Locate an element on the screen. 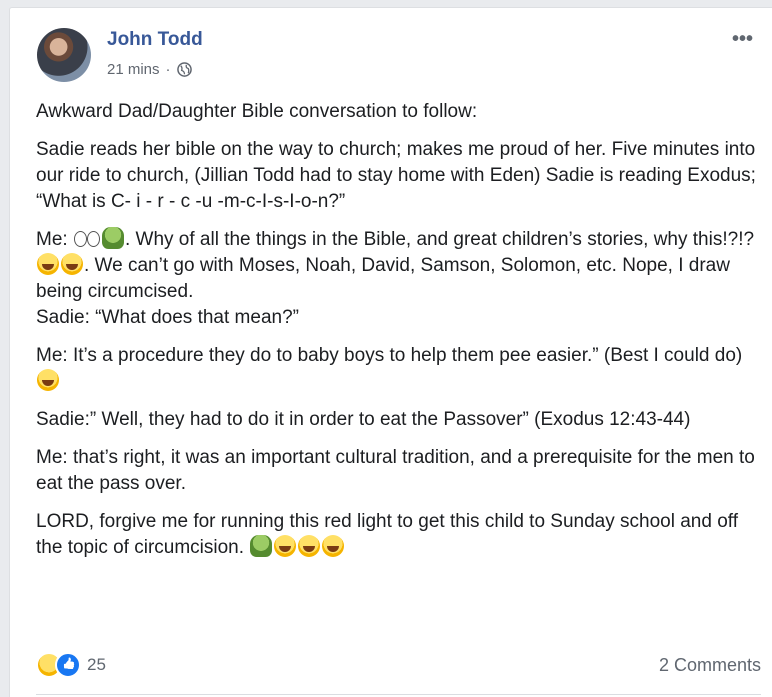 This screenshot has height=697, width=772. divider is located at coordinates (398, 694).